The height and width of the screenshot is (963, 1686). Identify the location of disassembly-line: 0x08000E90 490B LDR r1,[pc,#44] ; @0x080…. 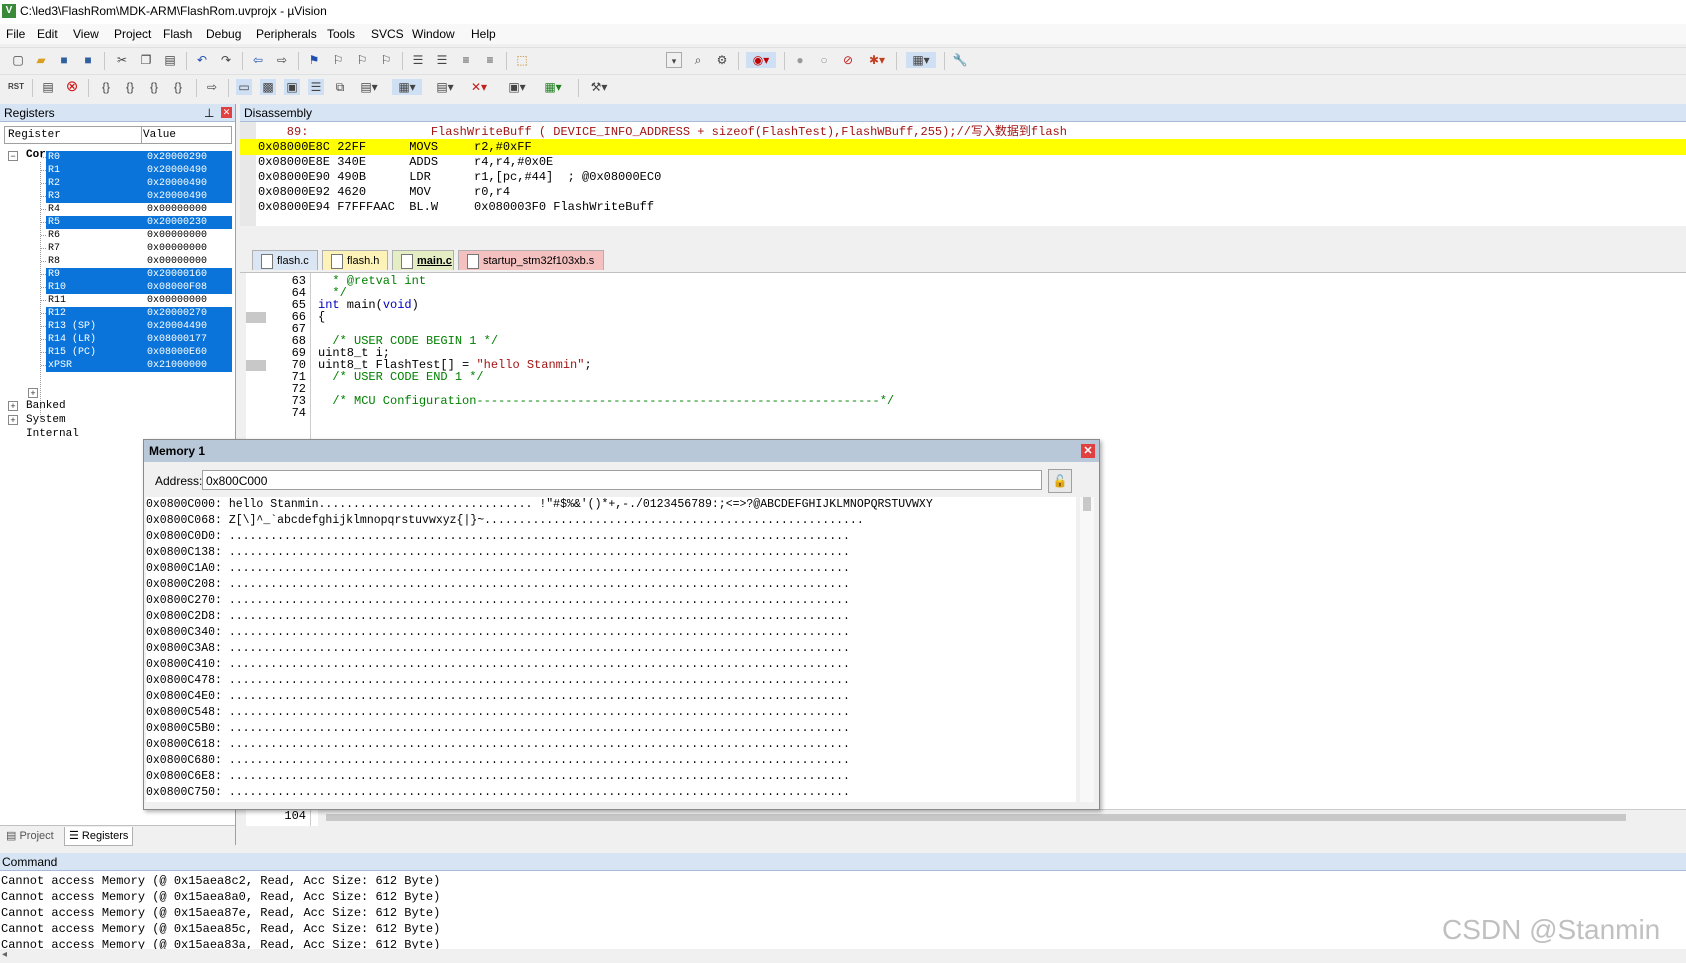
(450, 177).